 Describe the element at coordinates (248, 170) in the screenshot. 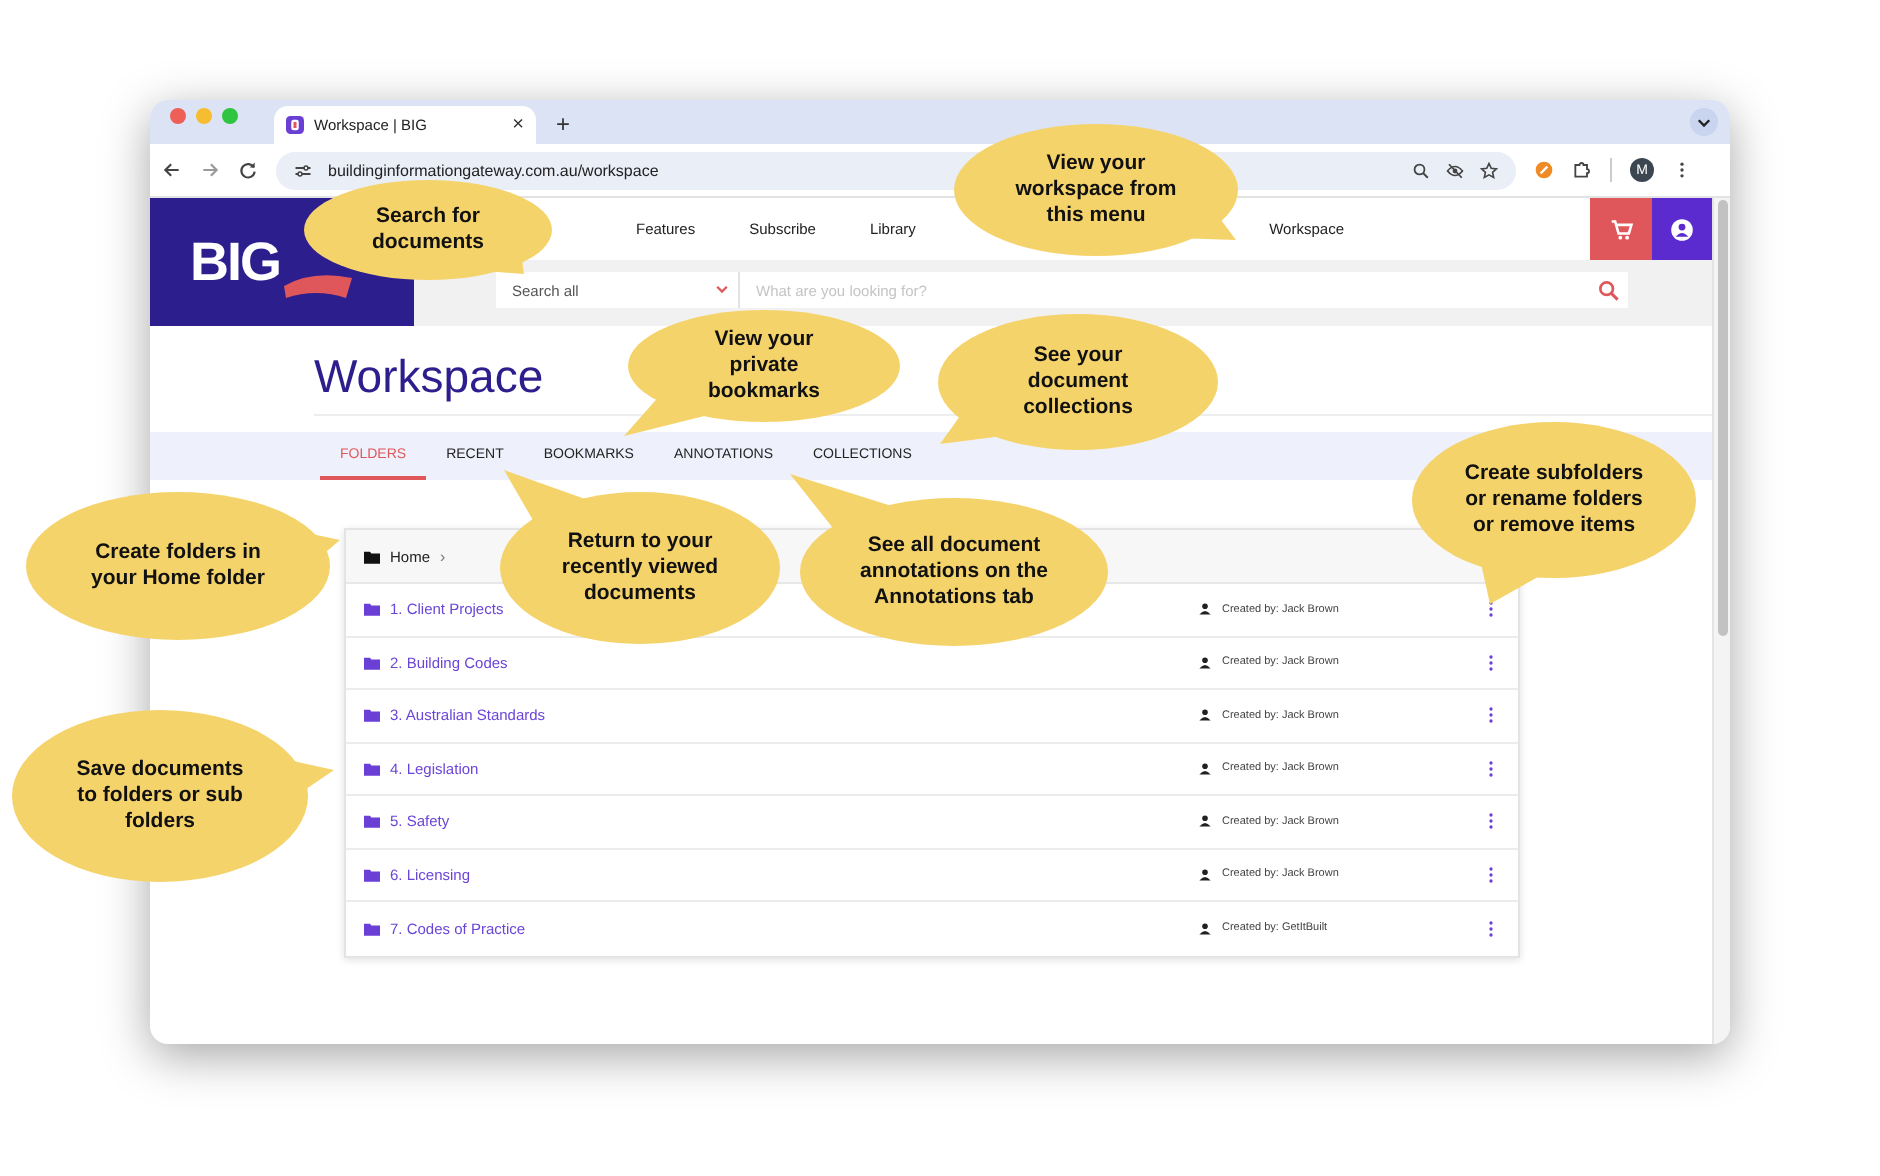

I see `reload-icon` at that location.